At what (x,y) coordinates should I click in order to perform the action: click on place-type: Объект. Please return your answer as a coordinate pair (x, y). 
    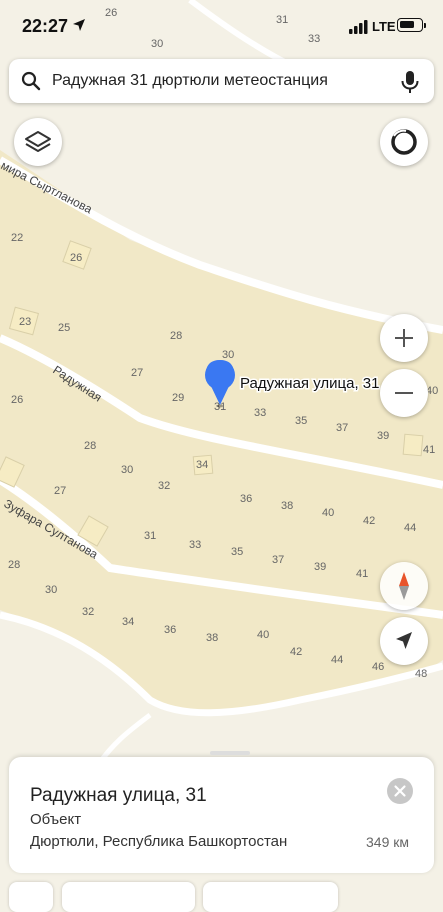
    Looking at the image, I should click on (56, 819).